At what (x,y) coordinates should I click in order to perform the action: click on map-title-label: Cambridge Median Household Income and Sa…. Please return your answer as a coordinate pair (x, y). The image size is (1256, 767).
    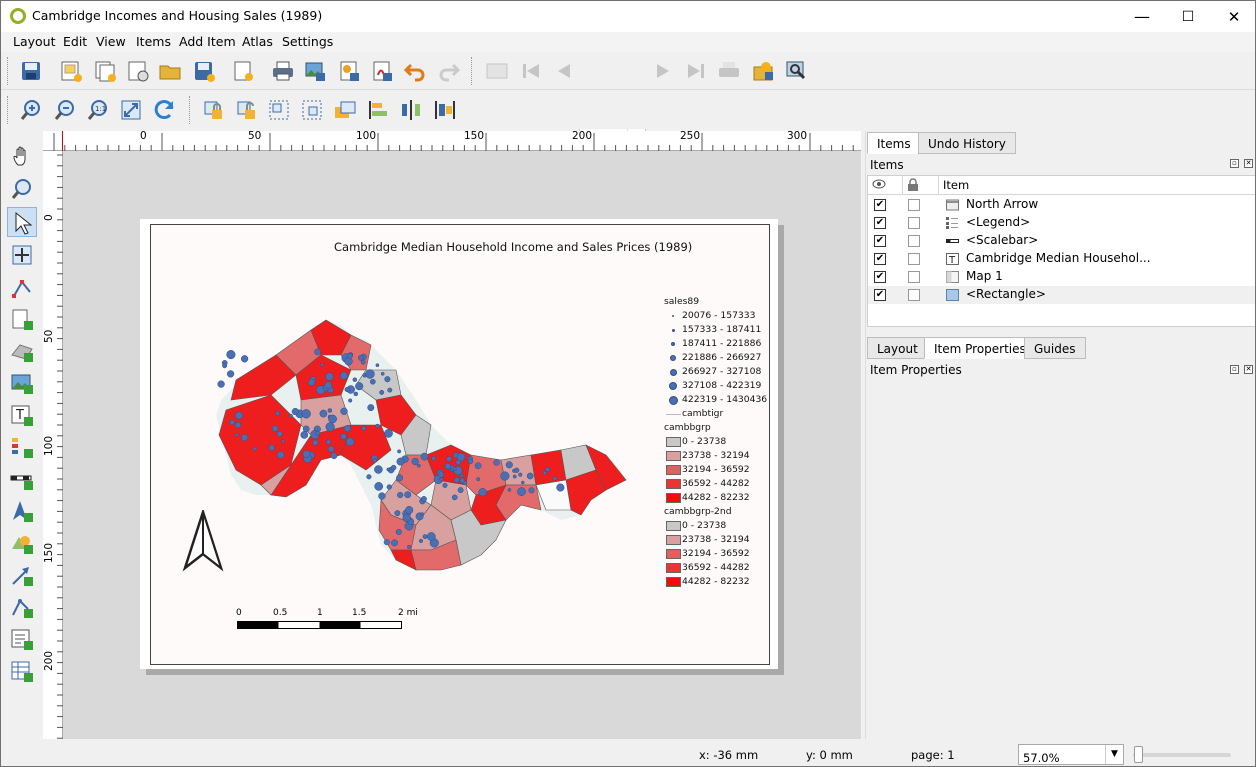
    Looking at the image, I should click on (513, 247).